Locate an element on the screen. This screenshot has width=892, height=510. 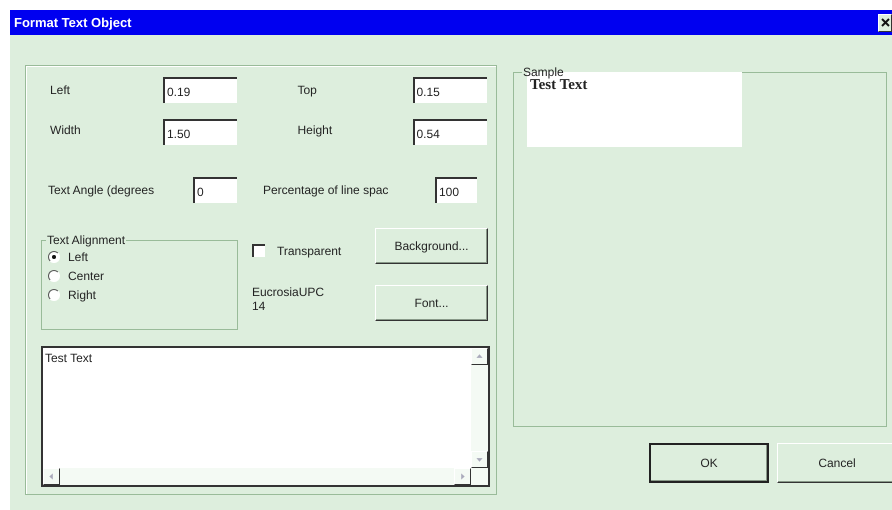
field-label: Percentage of line spac is located at coordinates (326, 190).